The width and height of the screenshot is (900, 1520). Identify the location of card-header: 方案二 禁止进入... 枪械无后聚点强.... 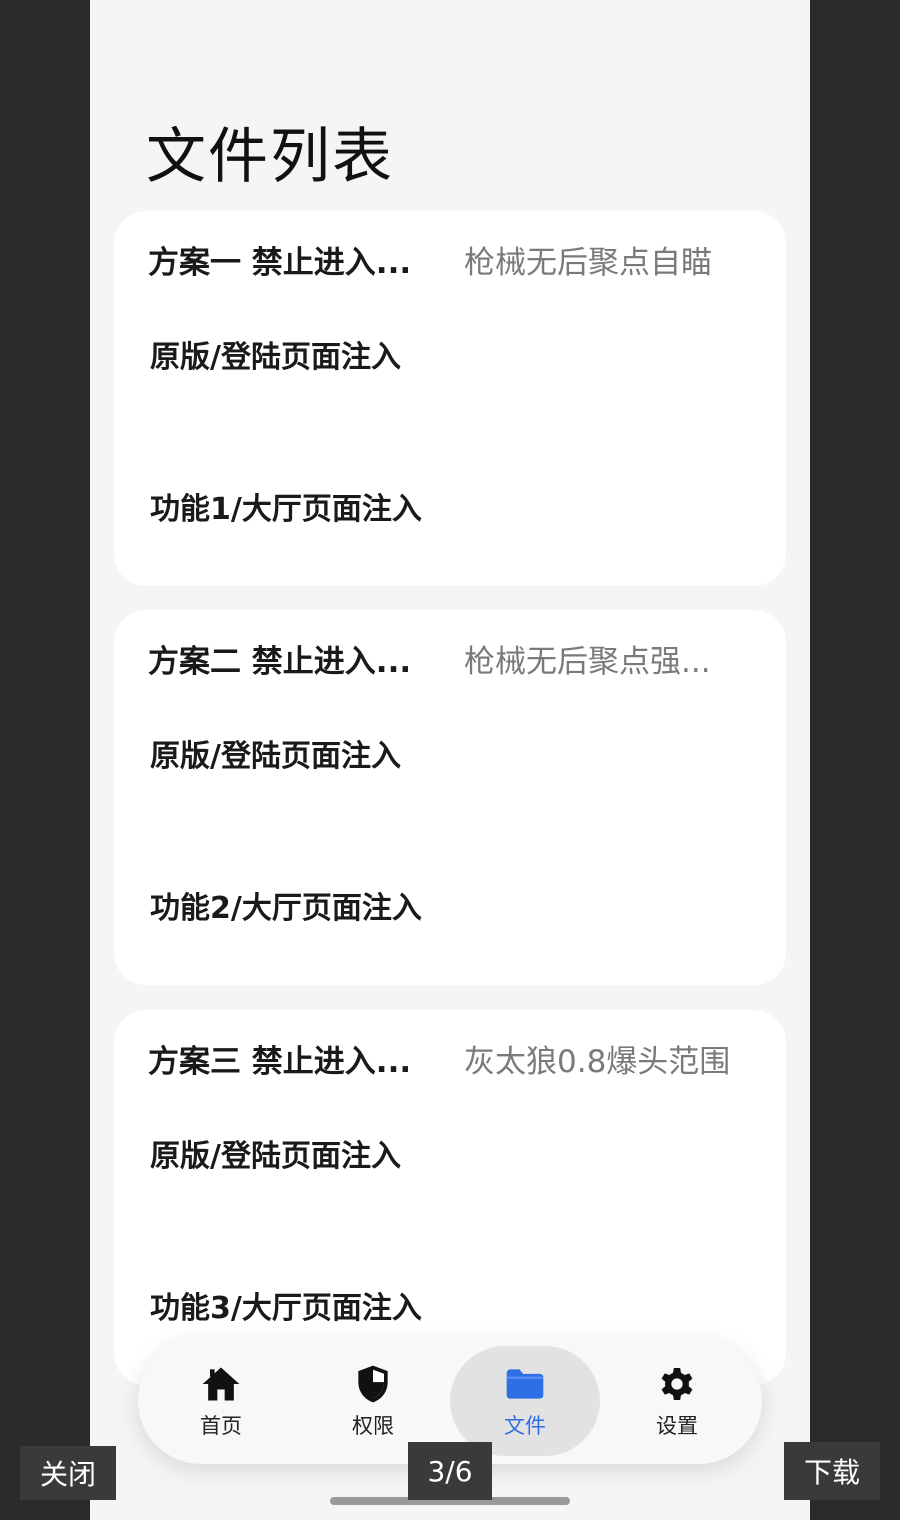
(453, 659).